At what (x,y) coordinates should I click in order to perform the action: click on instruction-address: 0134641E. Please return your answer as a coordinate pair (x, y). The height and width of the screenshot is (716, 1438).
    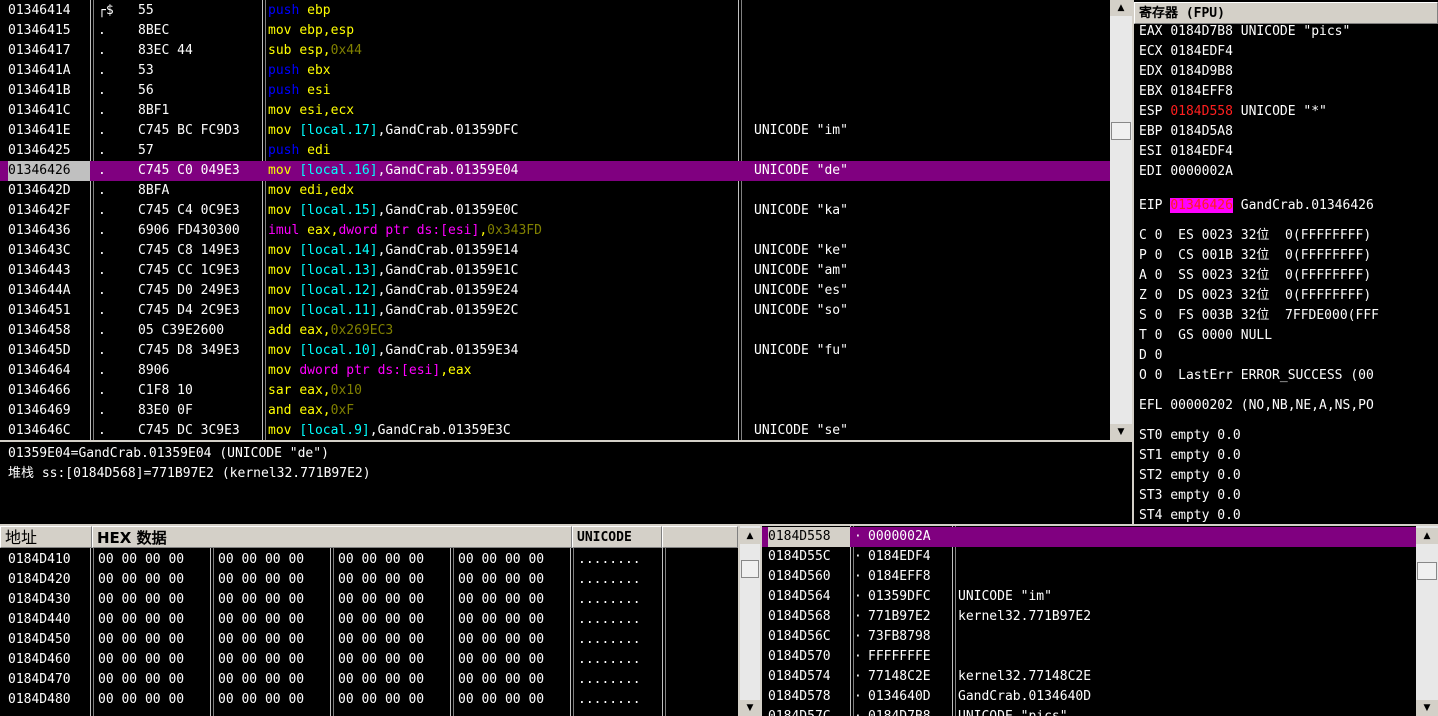
    Looking at the image, I should click on (49, 131).